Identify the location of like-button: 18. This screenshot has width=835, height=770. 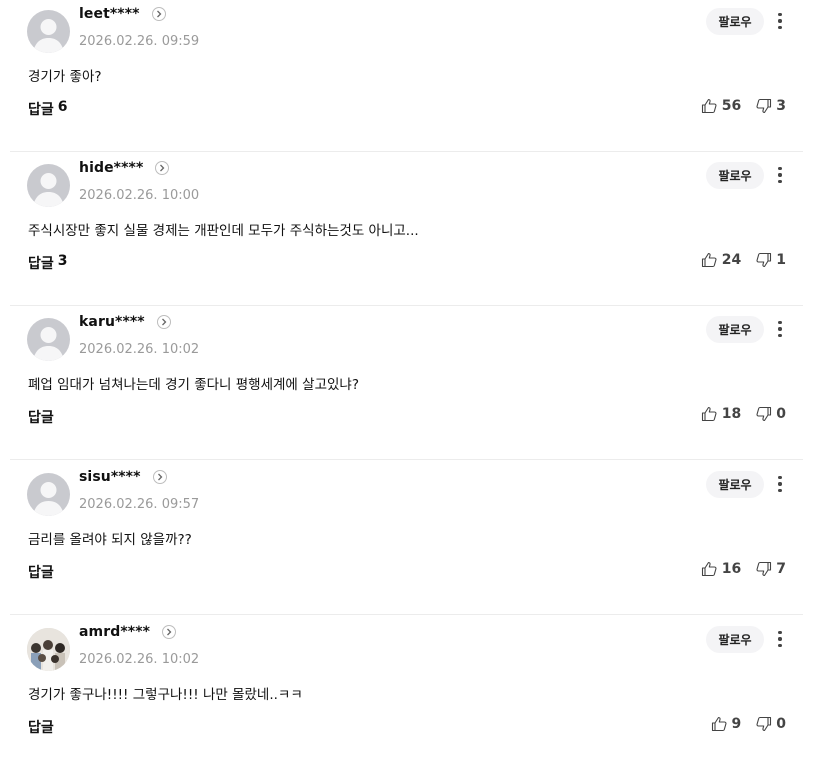
(721, 414).